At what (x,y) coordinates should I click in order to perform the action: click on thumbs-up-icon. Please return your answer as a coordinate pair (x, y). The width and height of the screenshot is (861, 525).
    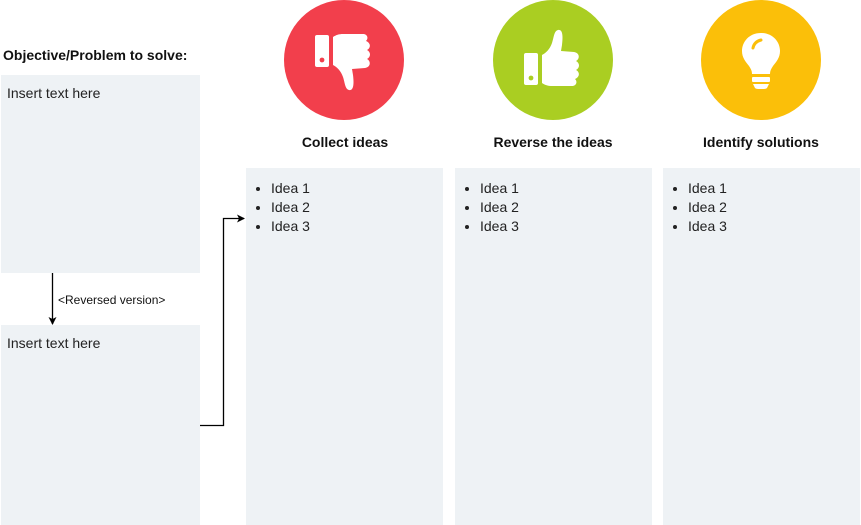
    Looking at the image, I should click on (551, 57).